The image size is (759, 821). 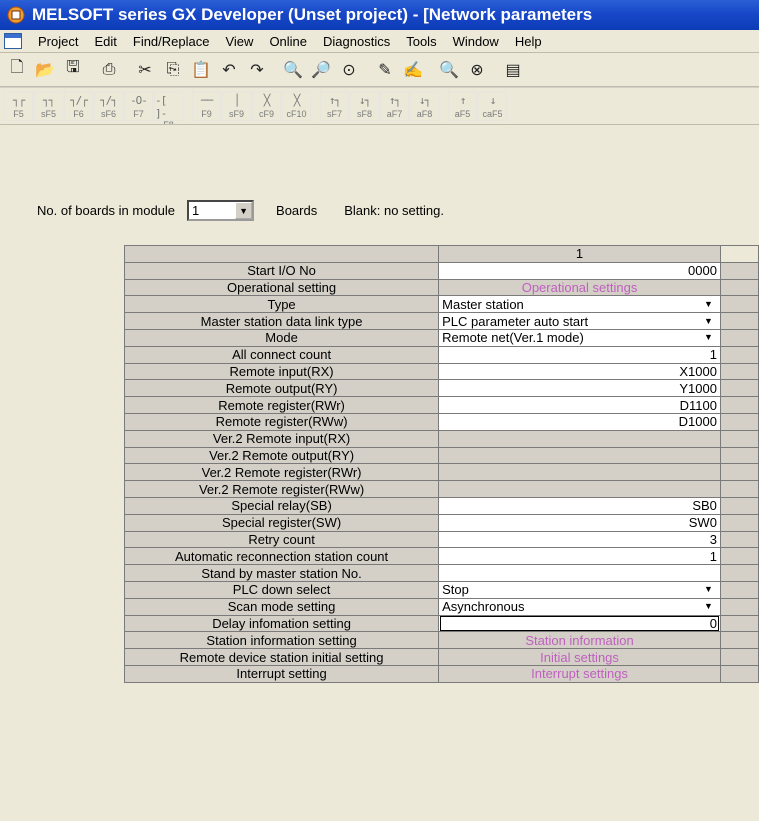 I want to click on menu-window: Window, so click(x=476, y=41).